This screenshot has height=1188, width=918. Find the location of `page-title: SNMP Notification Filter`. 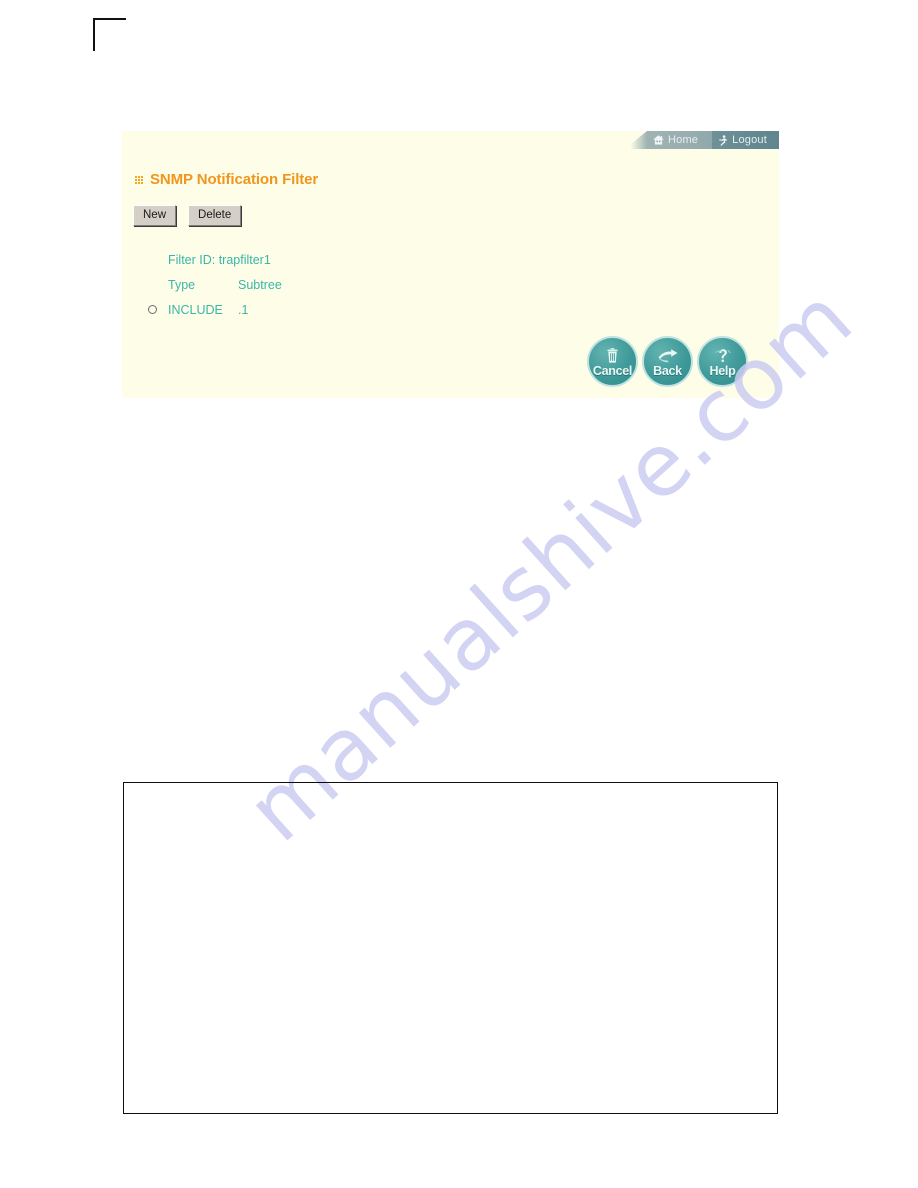

page-title: SNMP Notification Filter is located at coordinates (226, 179).